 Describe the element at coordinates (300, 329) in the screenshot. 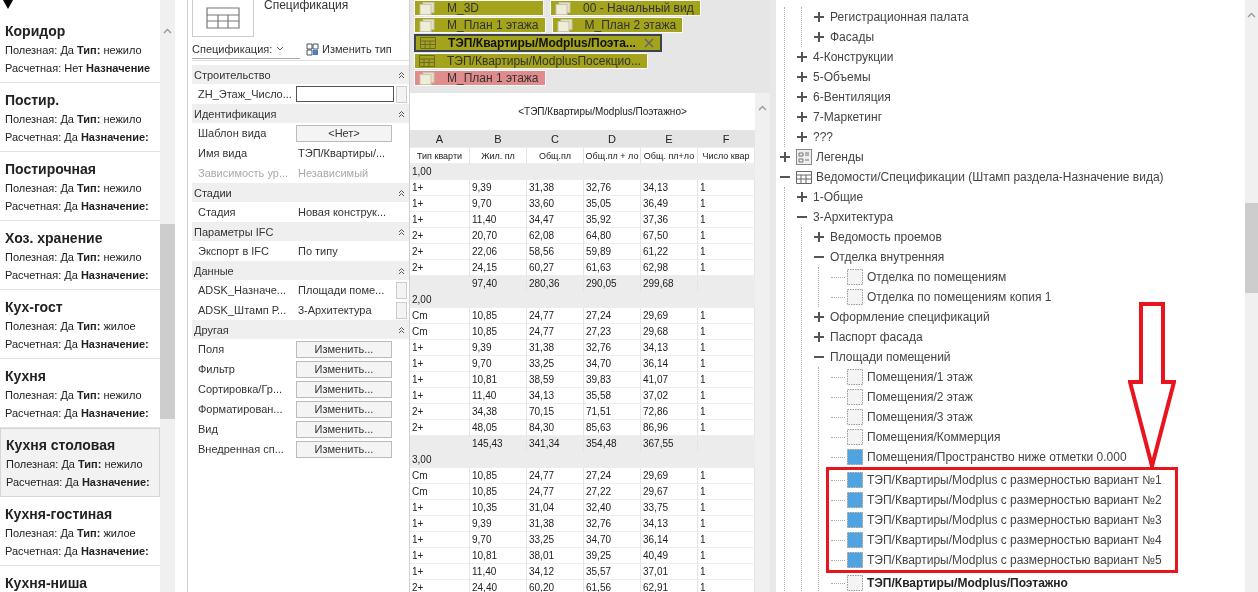

I see `property-group-header: Другая` at that location.